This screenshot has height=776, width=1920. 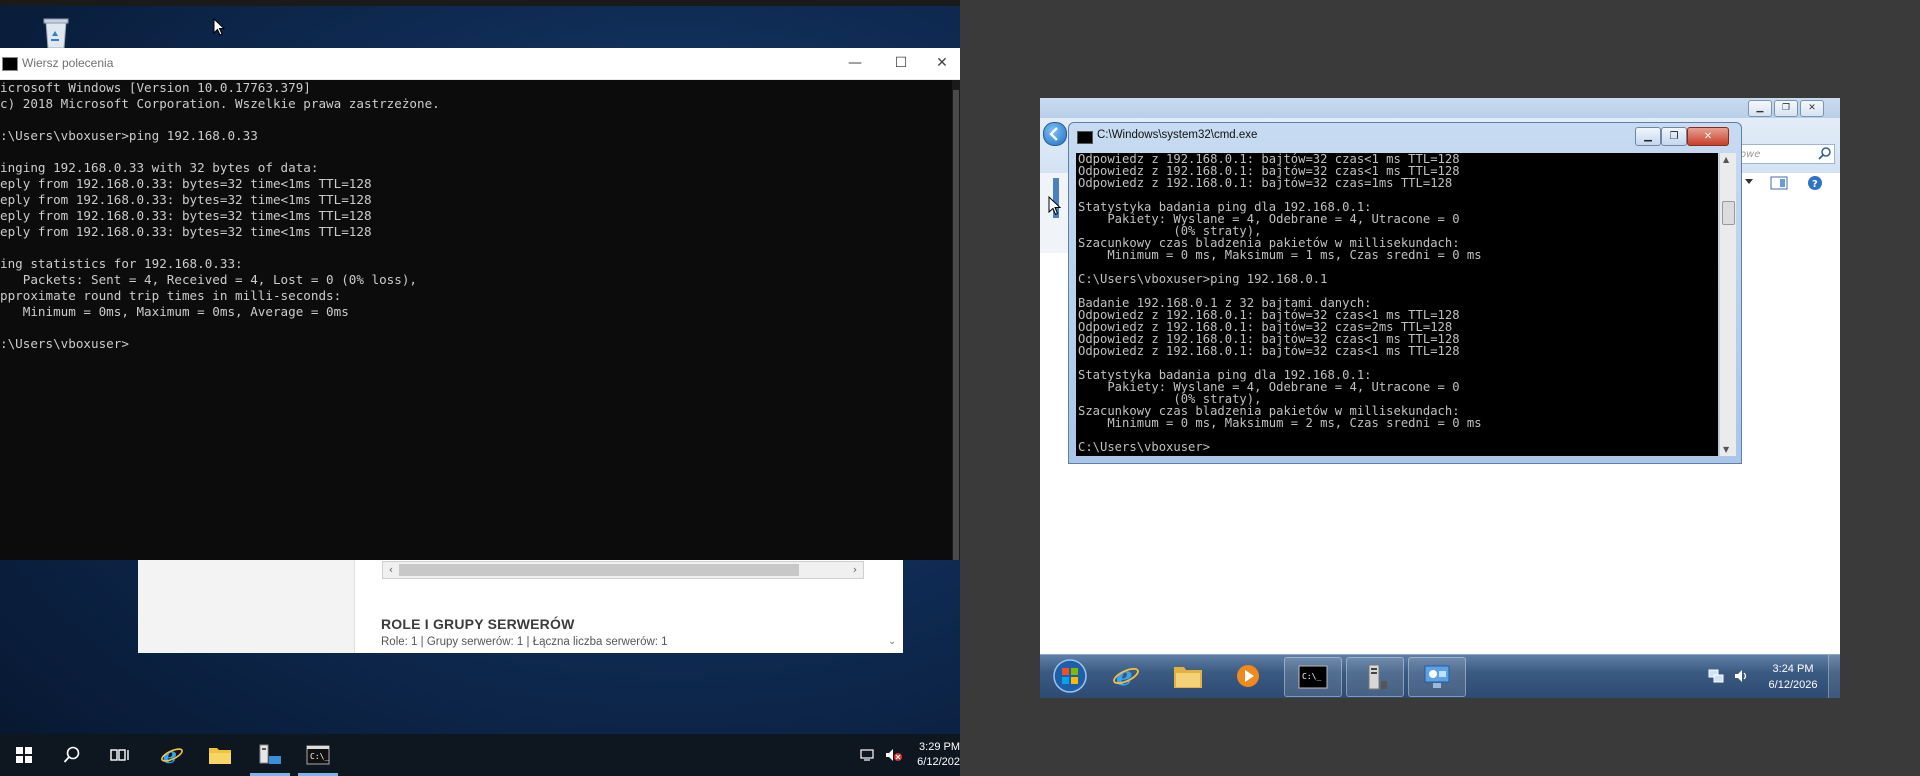 I want to click on clock-time: 3:29 PM, so click(x=939, y=747).